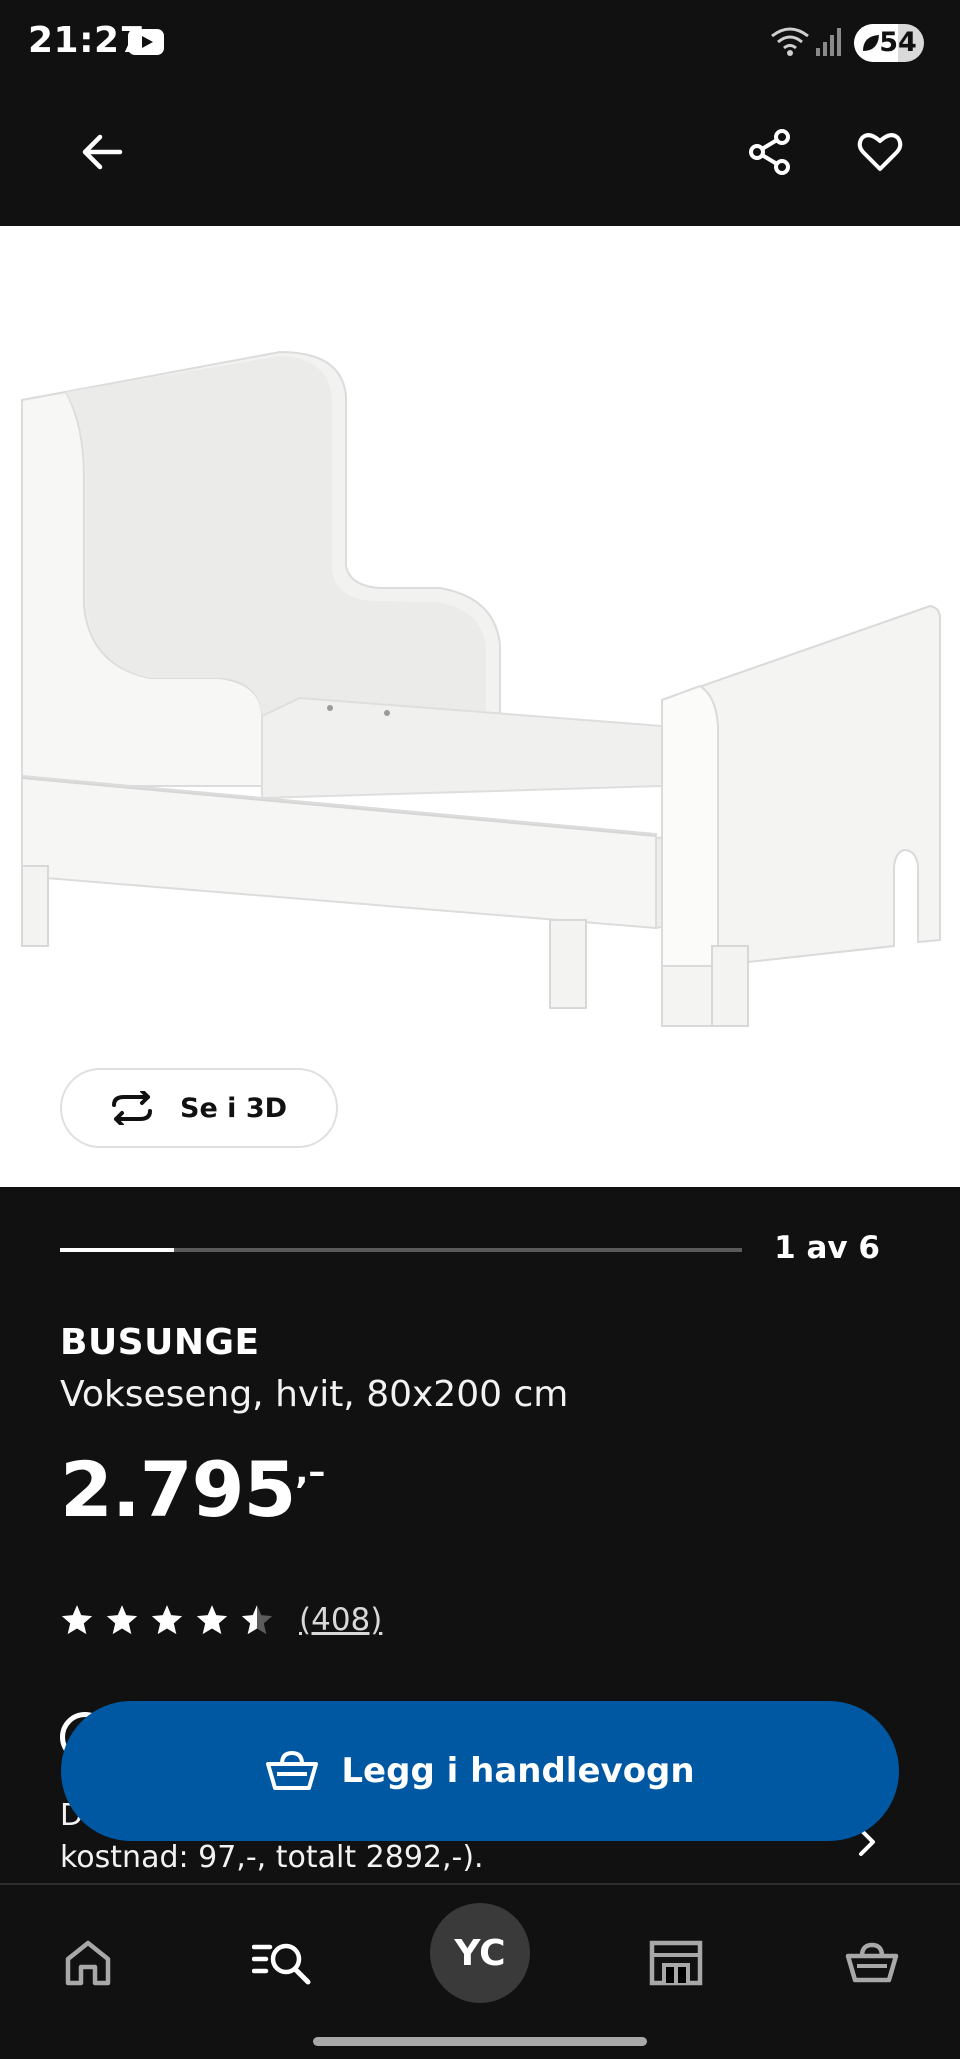  I want to click on basket-icon, so click(292, 1770).